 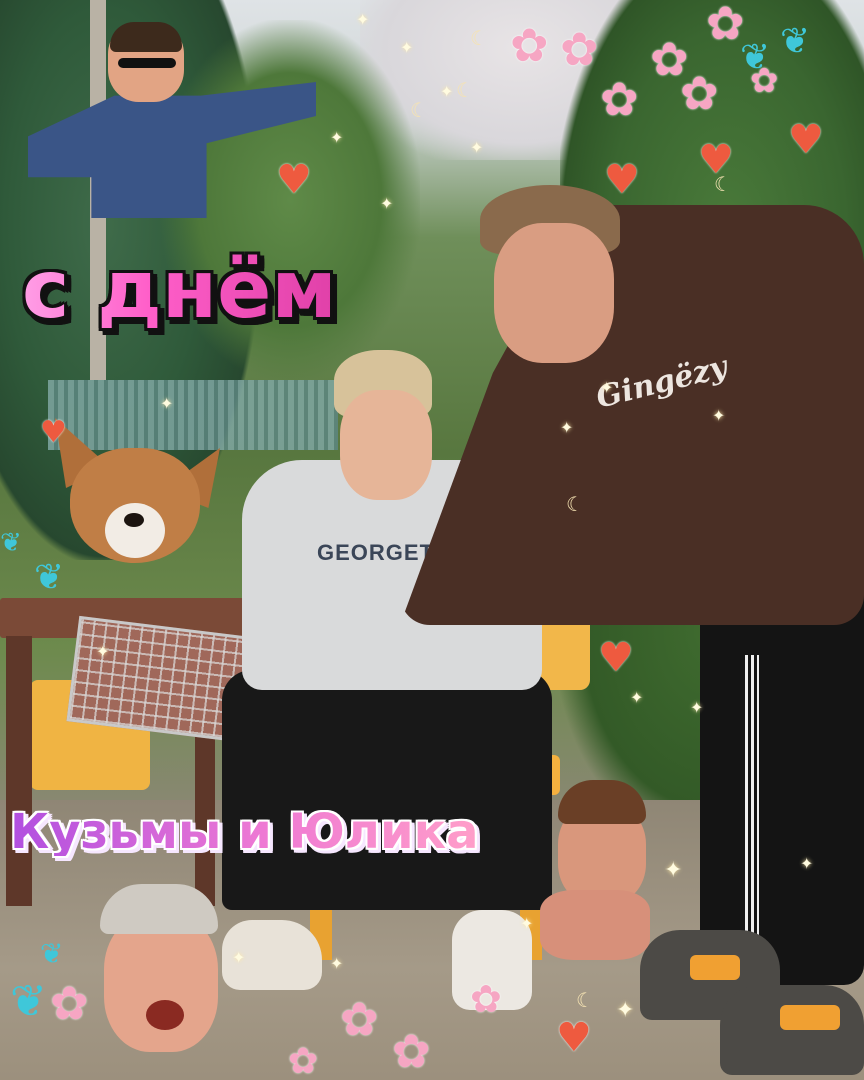 What do you see at coordinates (161, 983) in the screenshot?
I see `sticker-face` at bounding box center [161, 983].